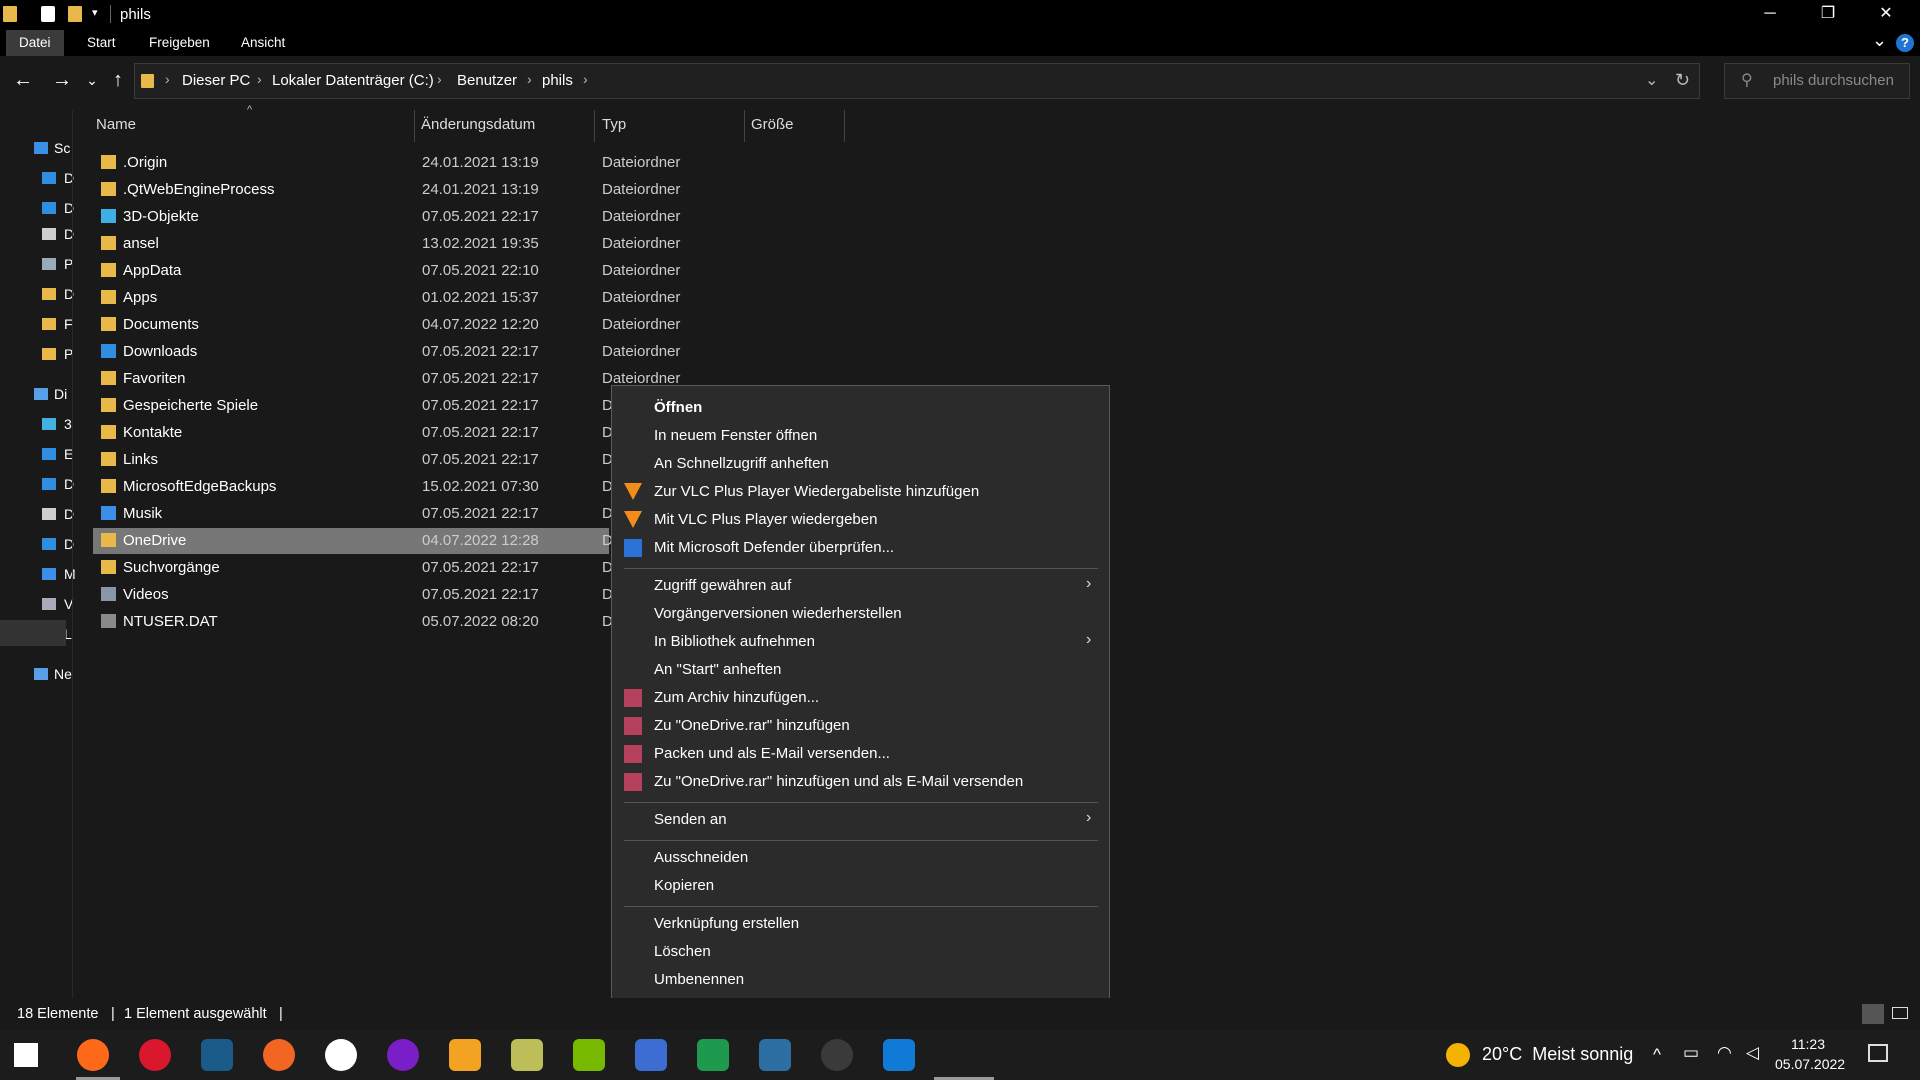 The width and height of the screenshot is (1920, 1080). What do you see at coordinates (216, 80) in the screenshot?
I see `breadcrumb-dieser-pc: Dieser PC` at bounding box center [216, 80].